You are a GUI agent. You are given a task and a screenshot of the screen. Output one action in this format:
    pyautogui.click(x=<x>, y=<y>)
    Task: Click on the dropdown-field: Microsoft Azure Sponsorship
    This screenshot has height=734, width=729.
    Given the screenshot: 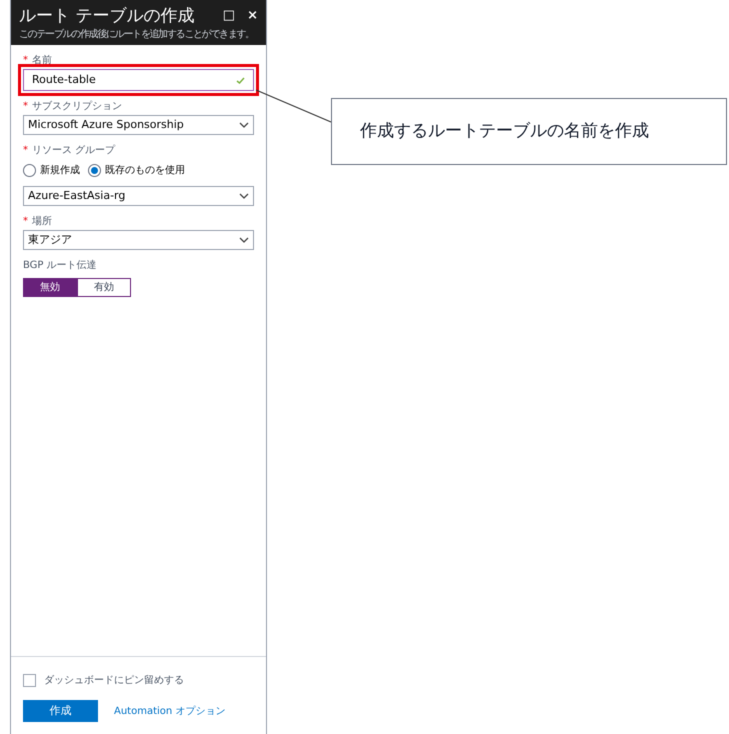 What is the action you would take?
    pyautogui.click(x=138, y=125)
    